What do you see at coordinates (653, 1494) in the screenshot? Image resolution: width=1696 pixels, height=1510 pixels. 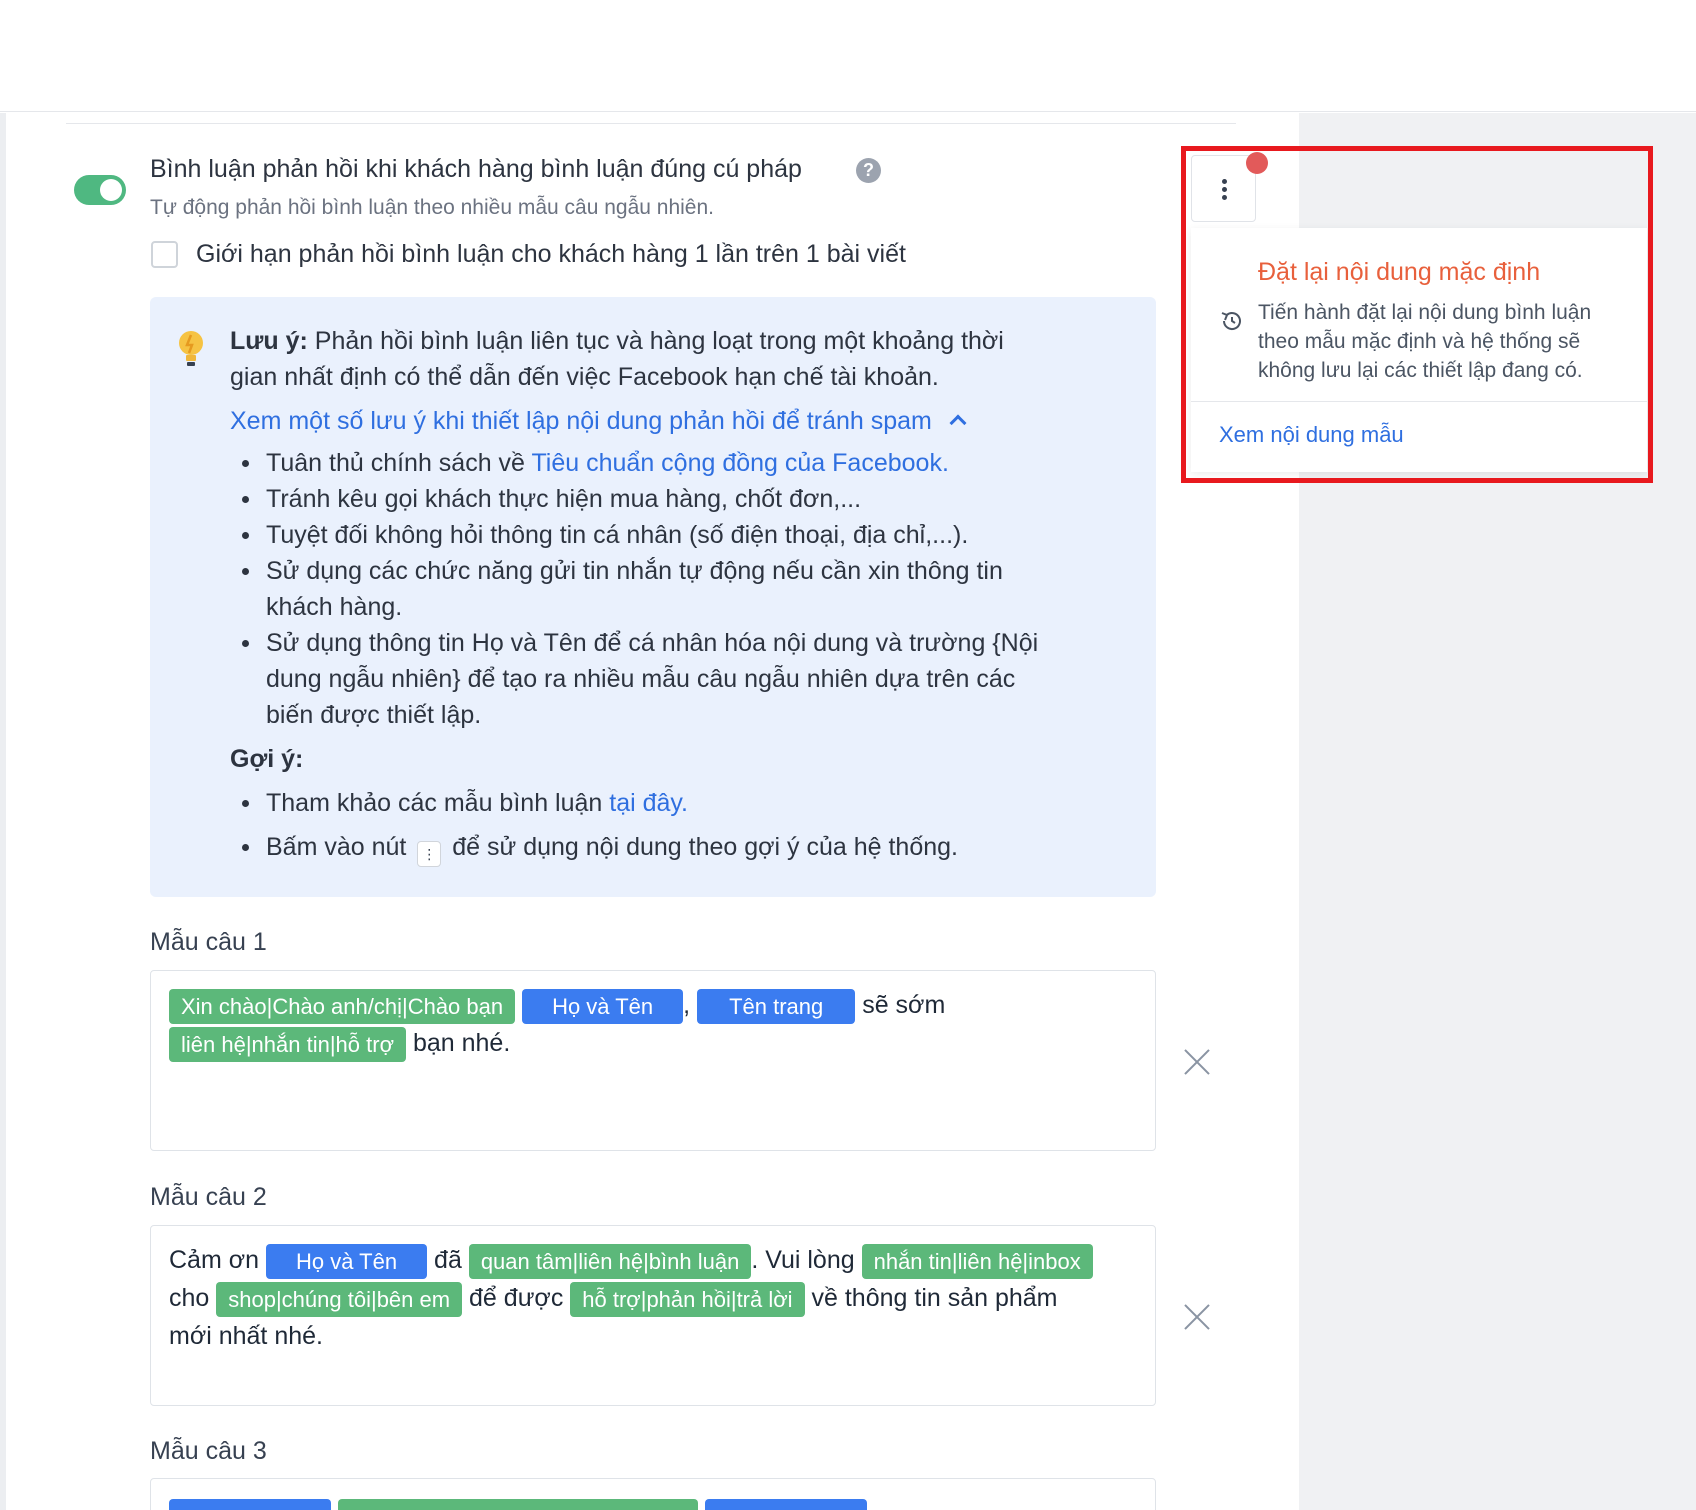 I see `sample-3-editor` at bounding box center [653, 1494].